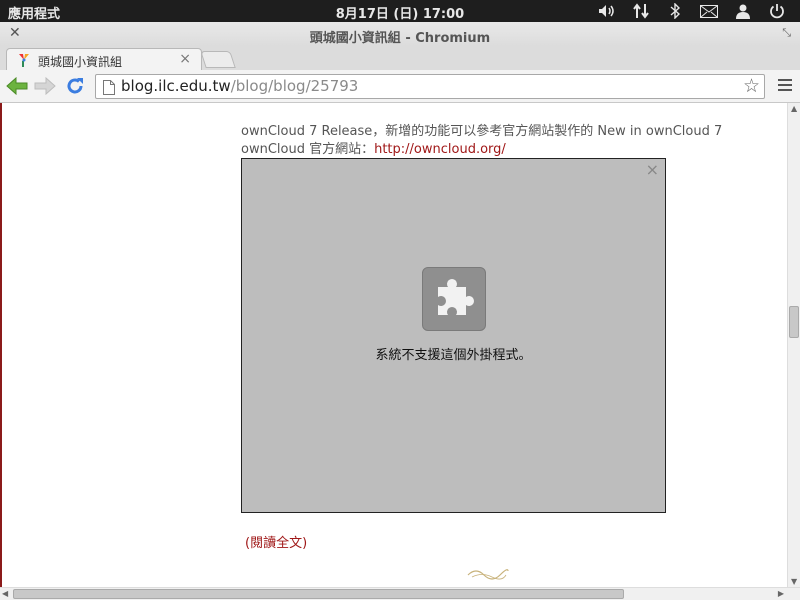 This screenshot has height=600, width=800. Describe the element at coordinates (75, 86) in the screenshot. I see `reload-button` at that location.